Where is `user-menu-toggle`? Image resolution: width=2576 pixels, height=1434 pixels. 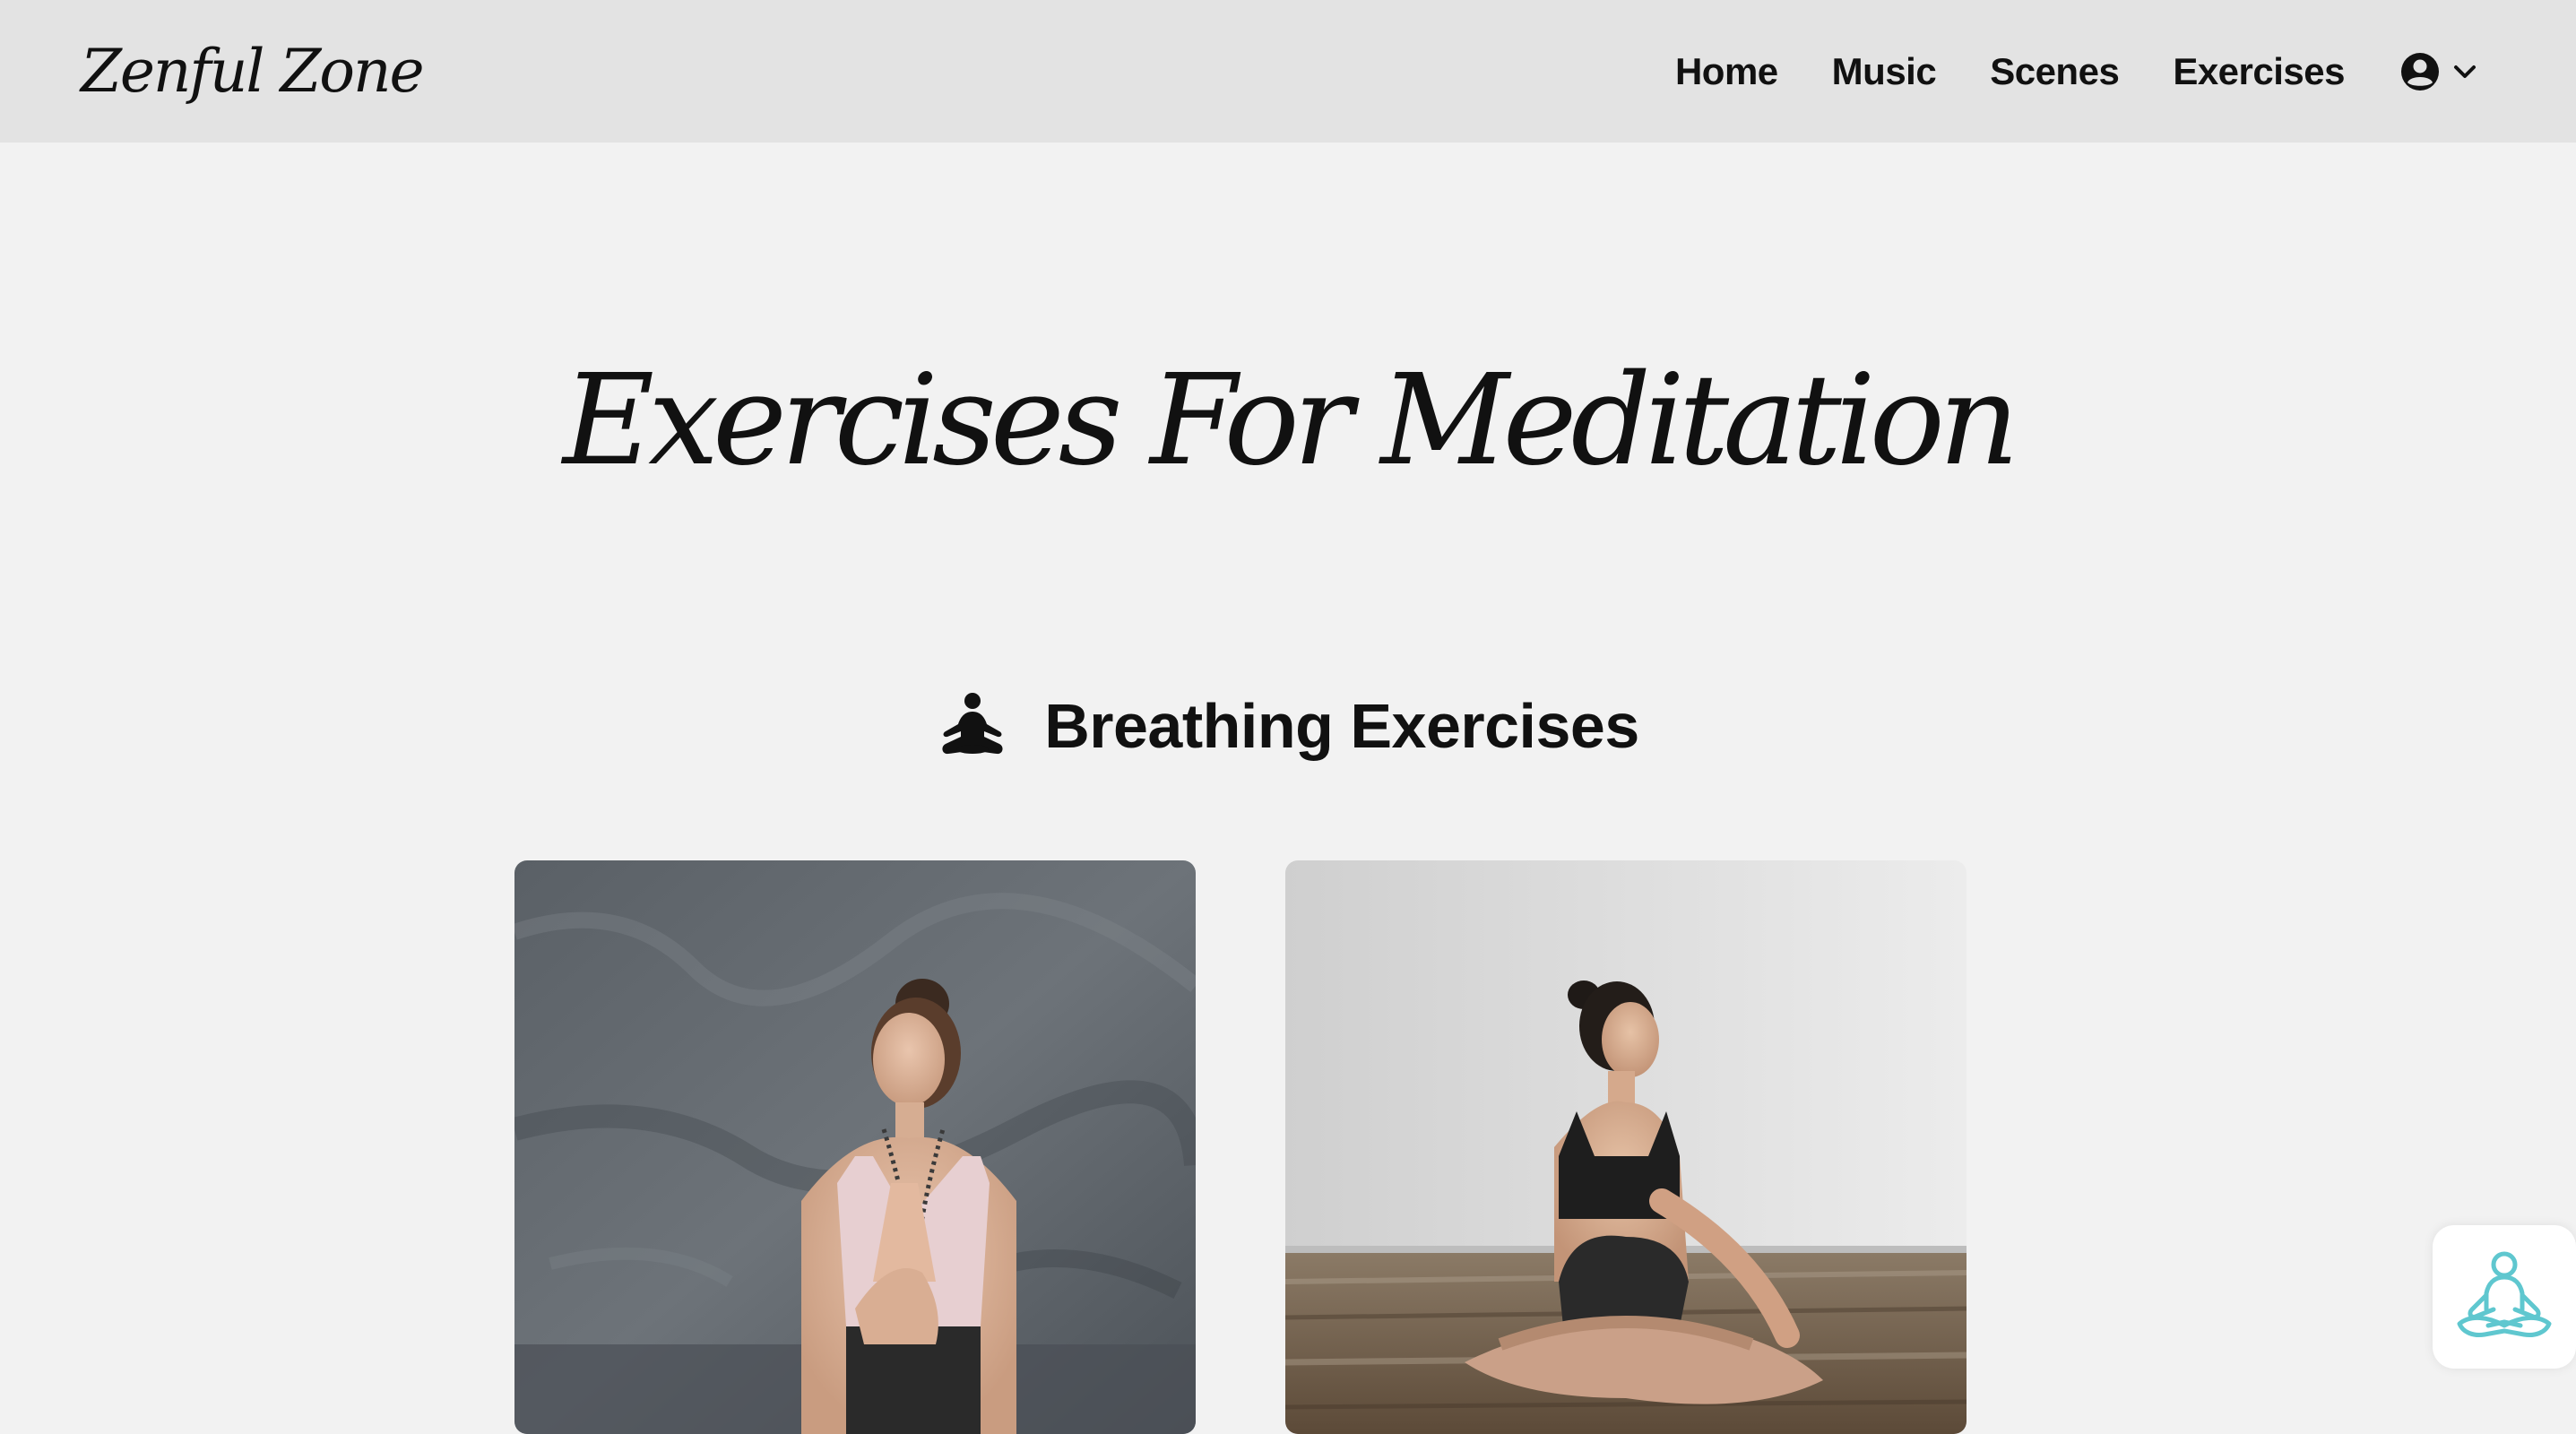 user-menu-toggle is located at coordinates (2438, 71).